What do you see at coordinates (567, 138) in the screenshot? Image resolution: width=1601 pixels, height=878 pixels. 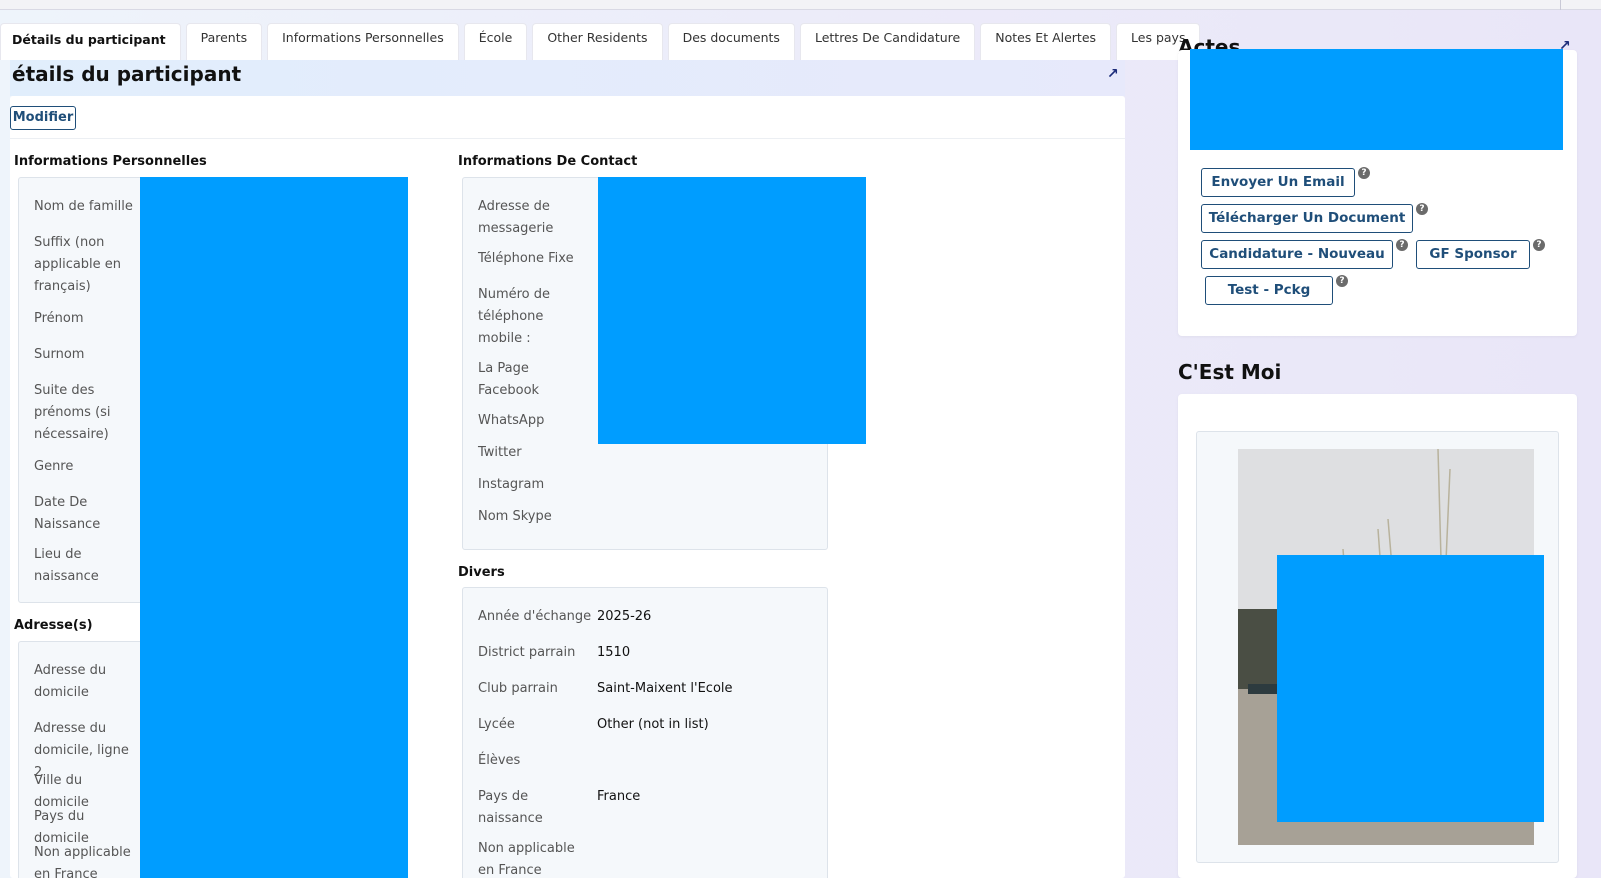 I see `toolbar-divider` at bounding box center [567, 138].